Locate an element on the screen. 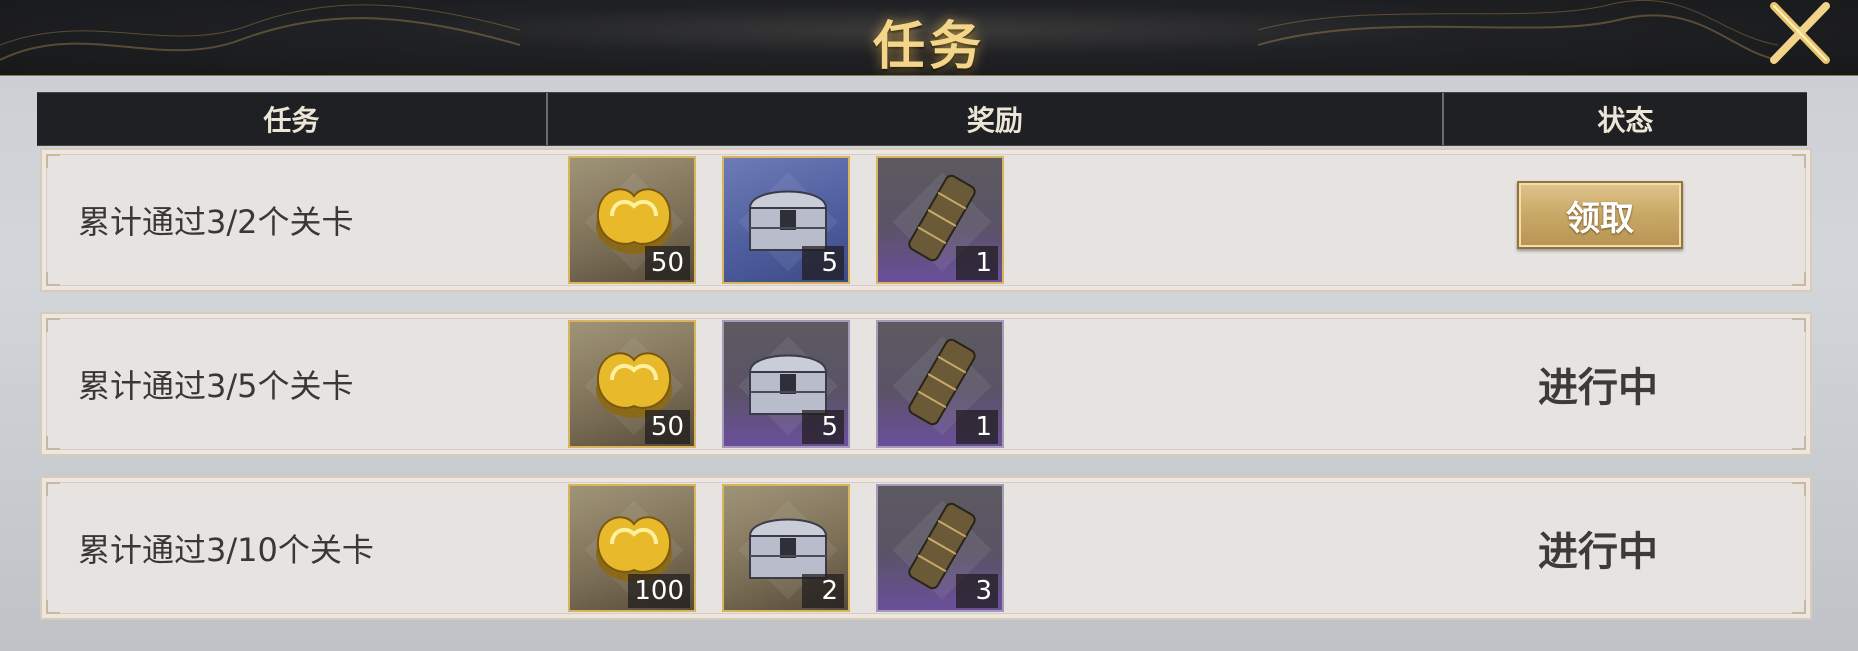 Image resolution: width=1858 pixels, height=651 pixels. reward-item-gold-coin: 100 is located at coordinates (632, 548).